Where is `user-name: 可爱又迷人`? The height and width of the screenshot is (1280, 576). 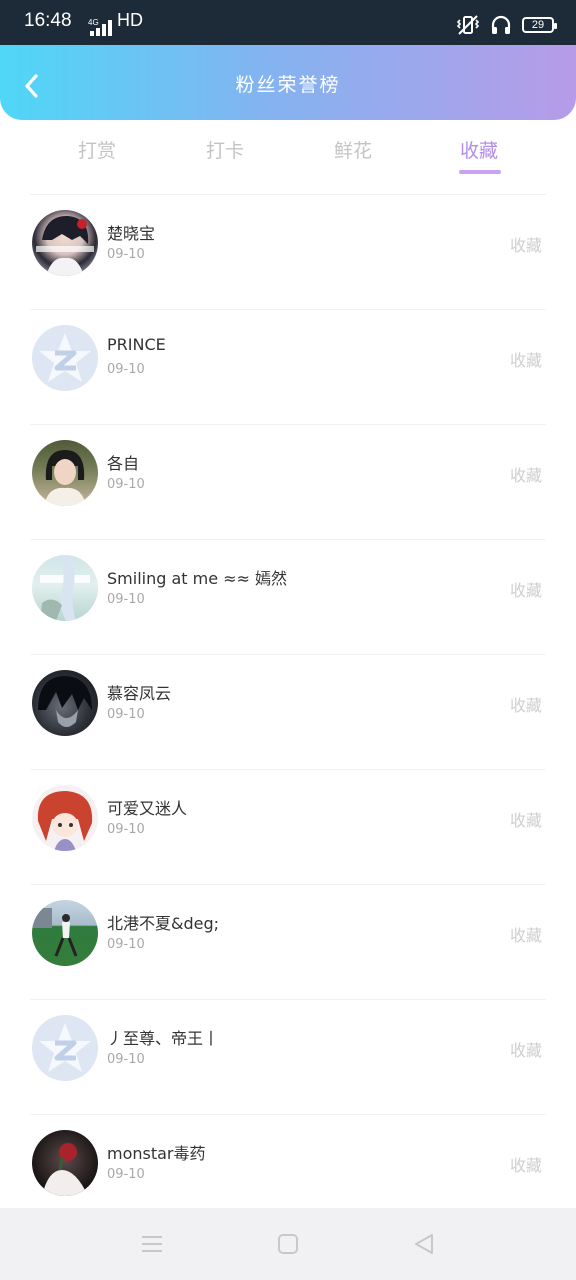 user-name: 可爱又迷人 is located at coordinates (147, 808).